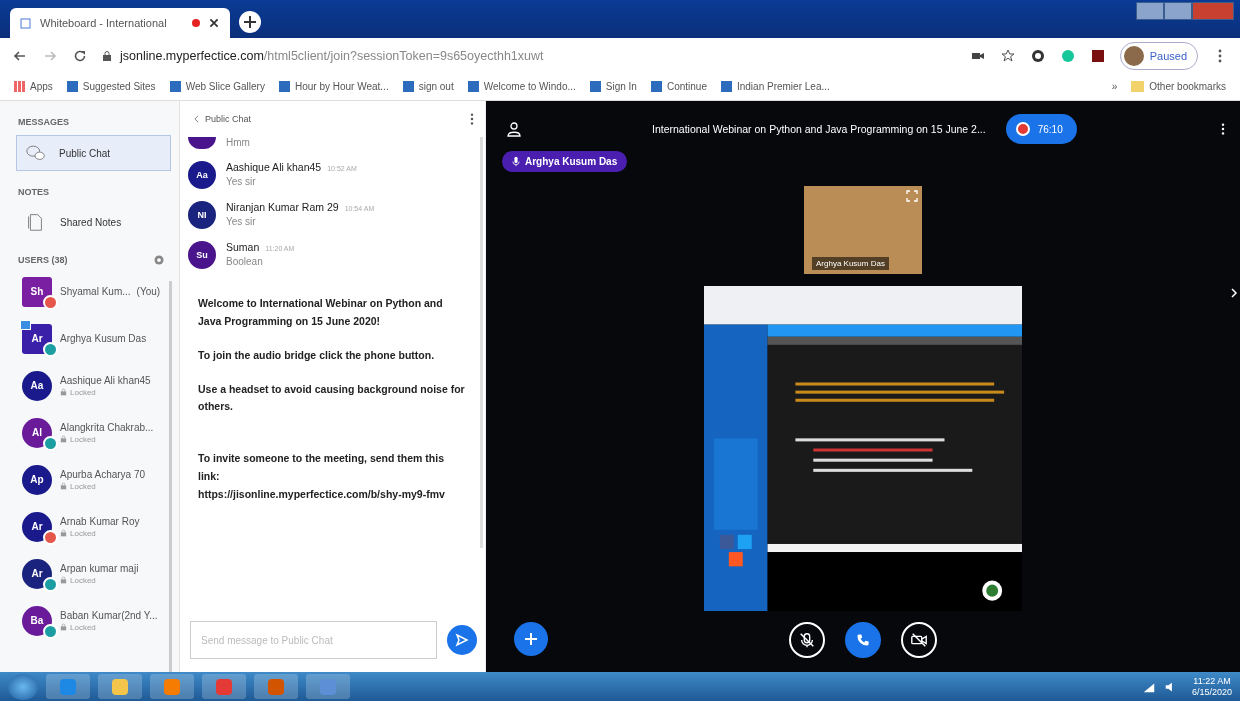 Image resolution: width=1240 pixels, height=701 pixels. Describe the element at coordinates (33, 86) in the screenshot. I see `bookmark-link: Apps` at that location.